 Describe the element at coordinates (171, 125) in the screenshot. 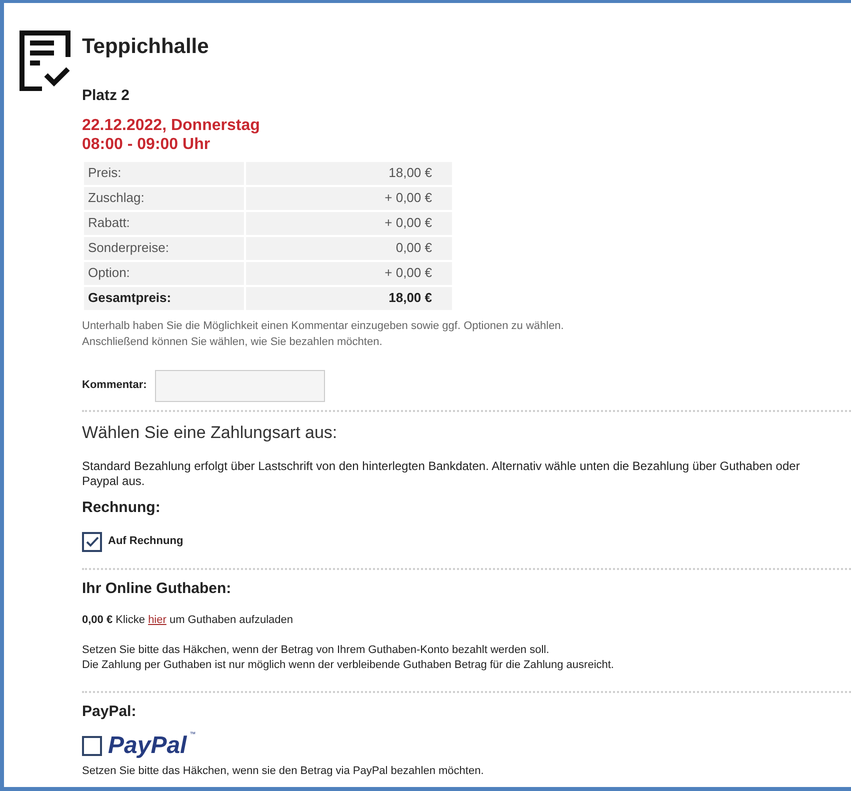

I see `booking-date: 22.12.2022, Donnerstag` at that location.